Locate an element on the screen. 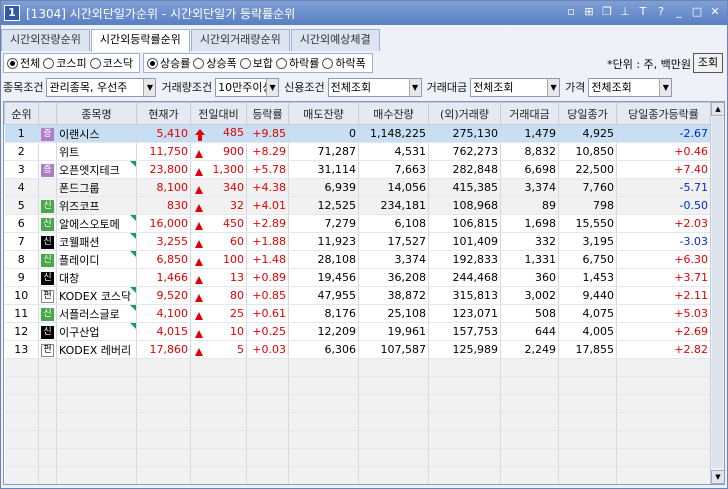 This screenshot has width=728, height=489. sell-qty-cell: 12,209 is located at coordinates (323, 331).